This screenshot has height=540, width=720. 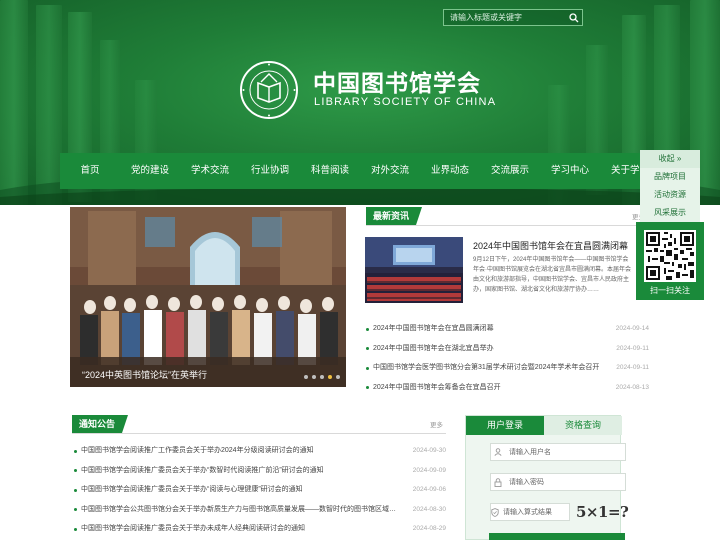 I want to click on news-item-title: 中国图书馆学会医学图书馆分会第31届学术研讨会暨2024年学术年会召开, so click(x=486, y=368).